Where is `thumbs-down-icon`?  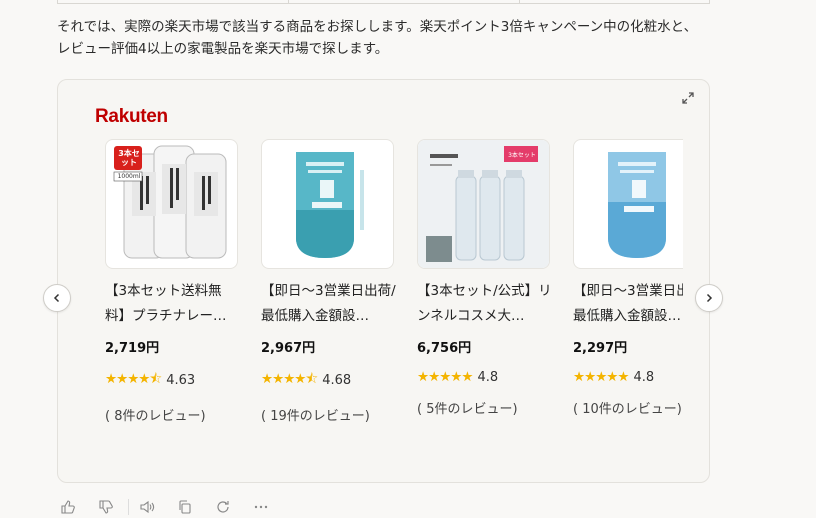 thumbs-down-icon is located at coordinates (117, 507).